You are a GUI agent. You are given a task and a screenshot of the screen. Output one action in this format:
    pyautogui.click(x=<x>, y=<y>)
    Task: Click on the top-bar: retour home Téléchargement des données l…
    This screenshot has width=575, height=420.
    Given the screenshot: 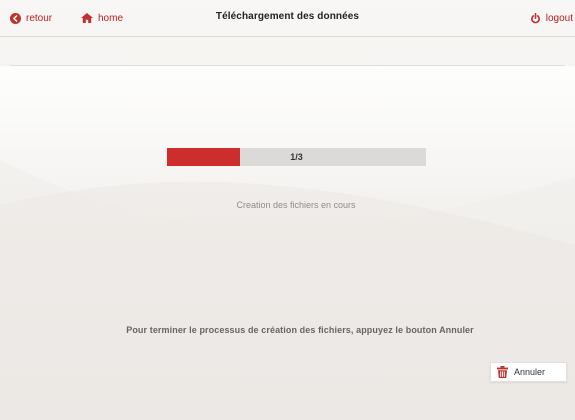 What is the action you would take?
    pyautogui.click(x=287, y=18)
    